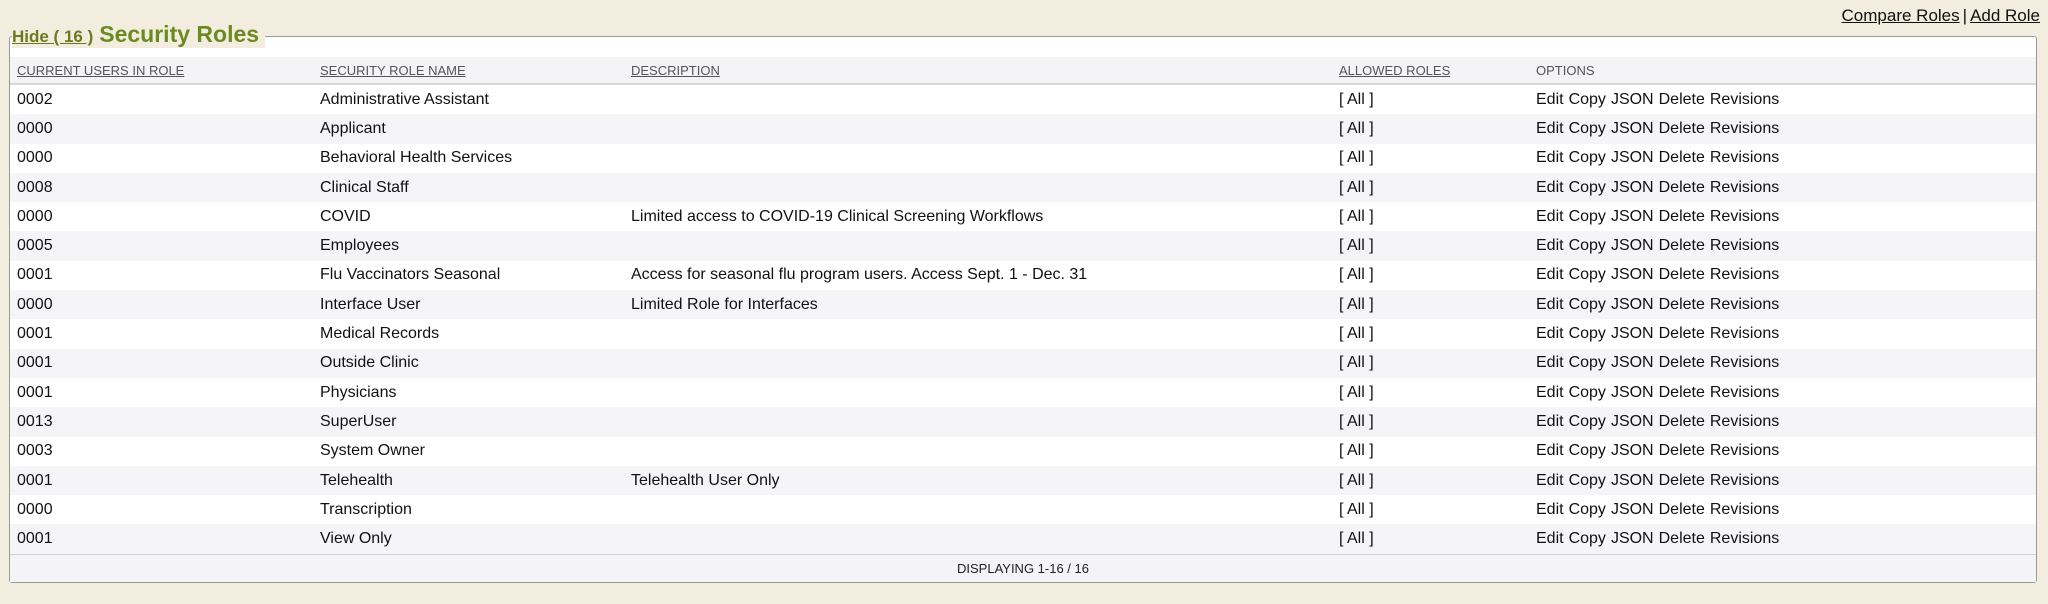 The width and height of the screenshot is (2048, 604). I want to click on cell-users: 0000, so click(161, 158).